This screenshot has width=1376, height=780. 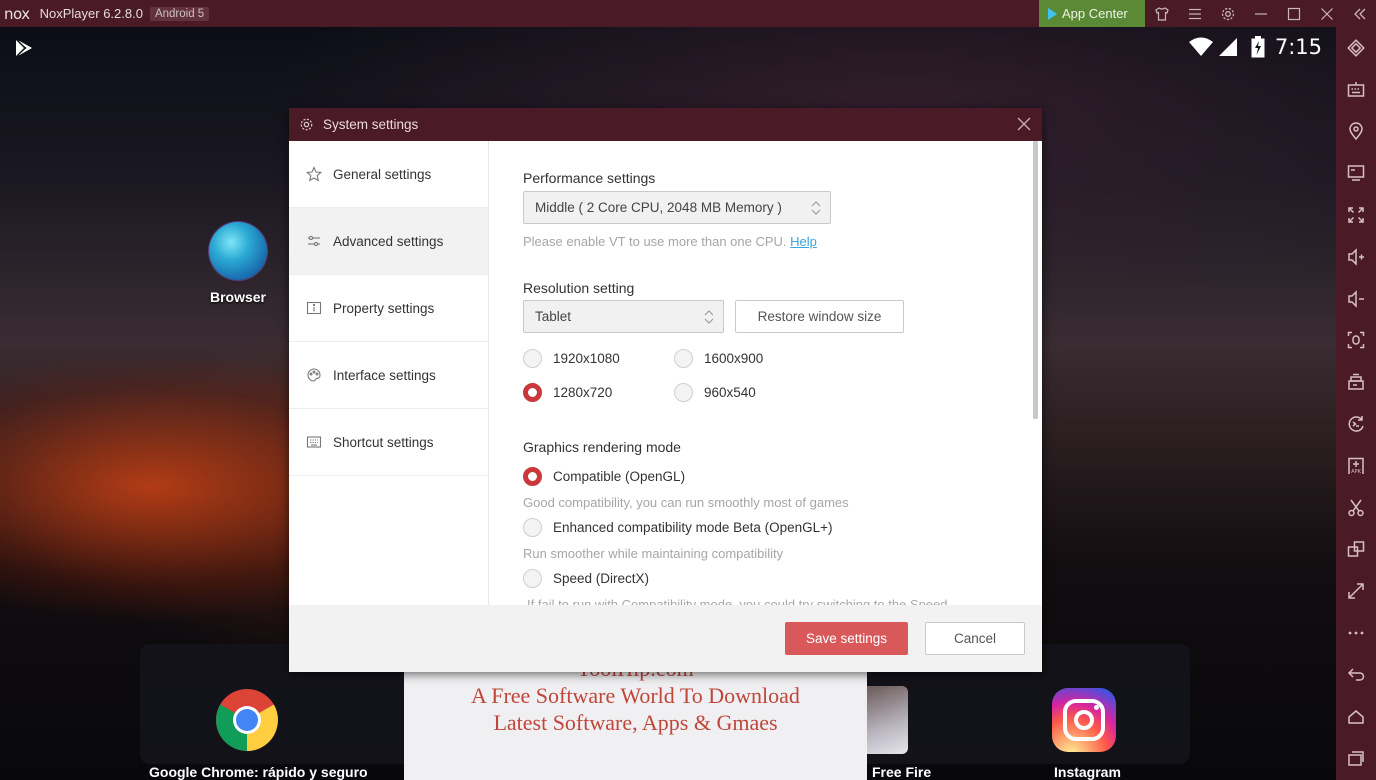 What do you see at coordinates (1326, 13) in the screenshot?
I see `close-icon` at bounding box center [1326, 13].